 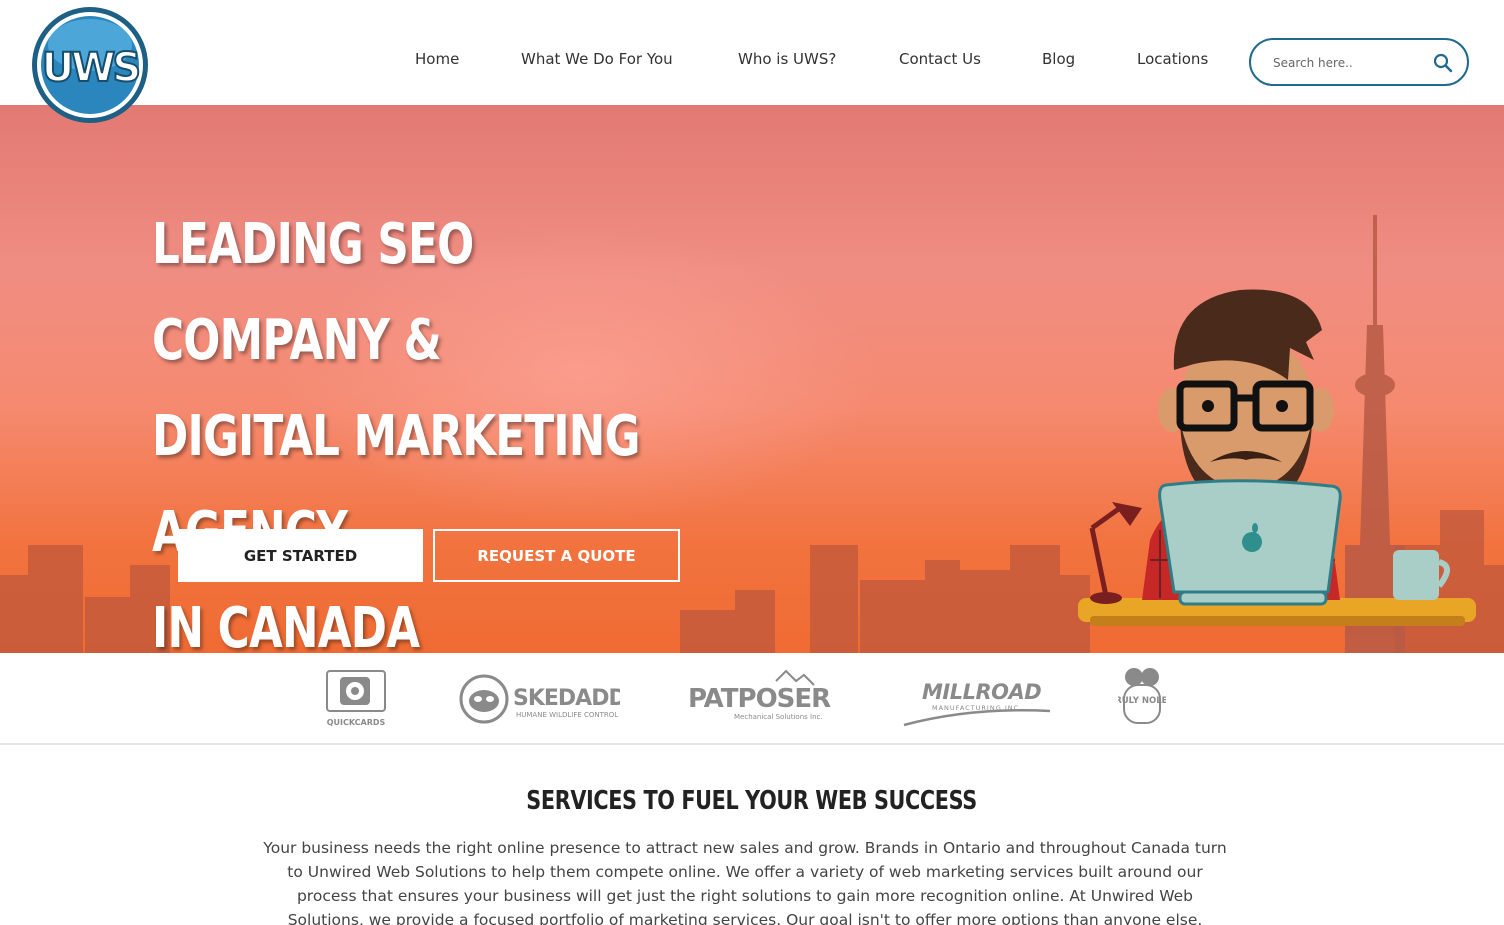 I want to click on svg-text: QUICKCARDS, so click(x=356, y=722).